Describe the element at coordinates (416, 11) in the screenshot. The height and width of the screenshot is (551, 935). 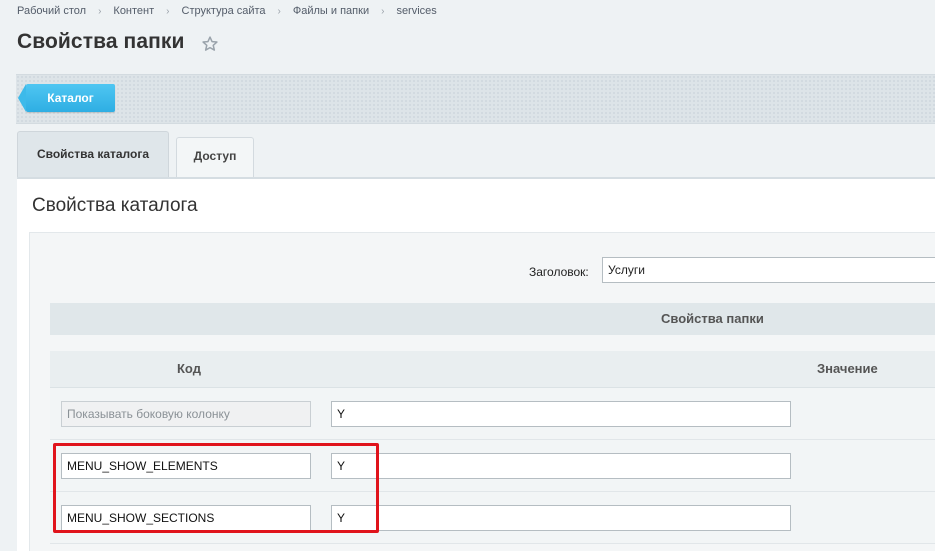
I see `breadcrumb-item-services: services` at that location.